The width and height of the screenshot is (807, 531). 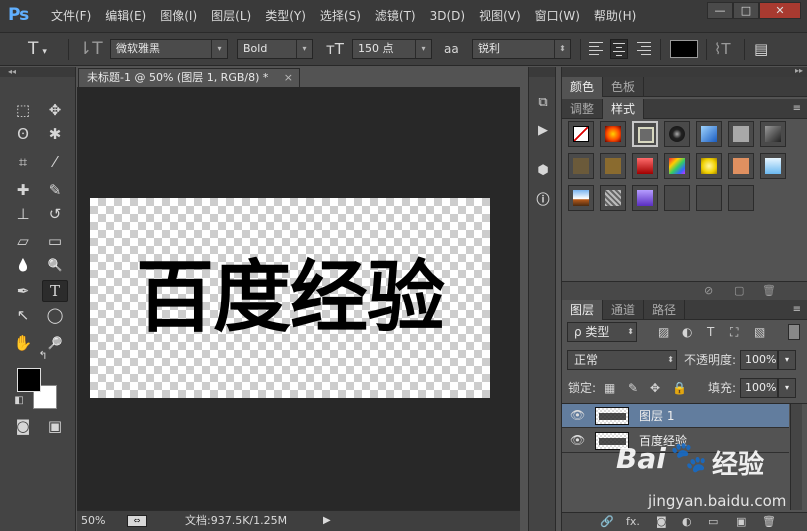 What do you see at coordinates (713, 521) in the screenshot?
I see `new-group-icon: ▭` at bounding box center [713, 521].